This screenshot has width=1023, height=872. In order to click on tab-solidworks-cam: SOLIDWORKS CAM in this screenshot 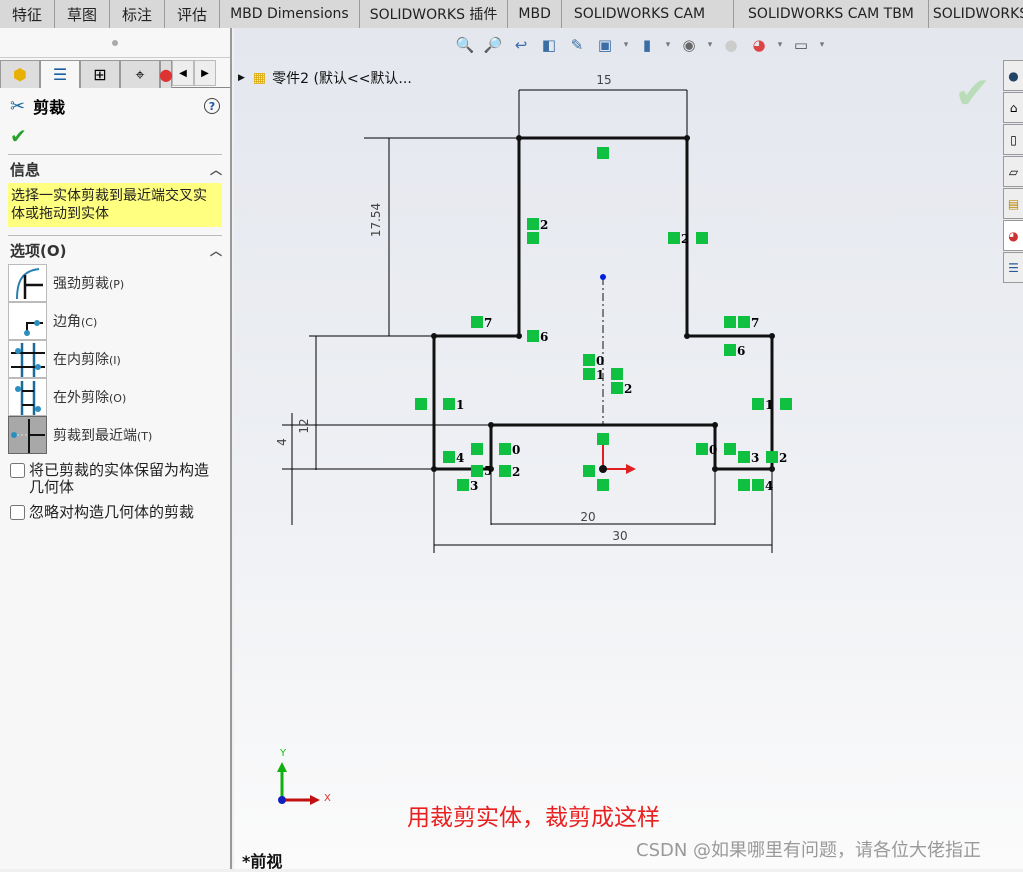, I will do `click(648, 14)`.